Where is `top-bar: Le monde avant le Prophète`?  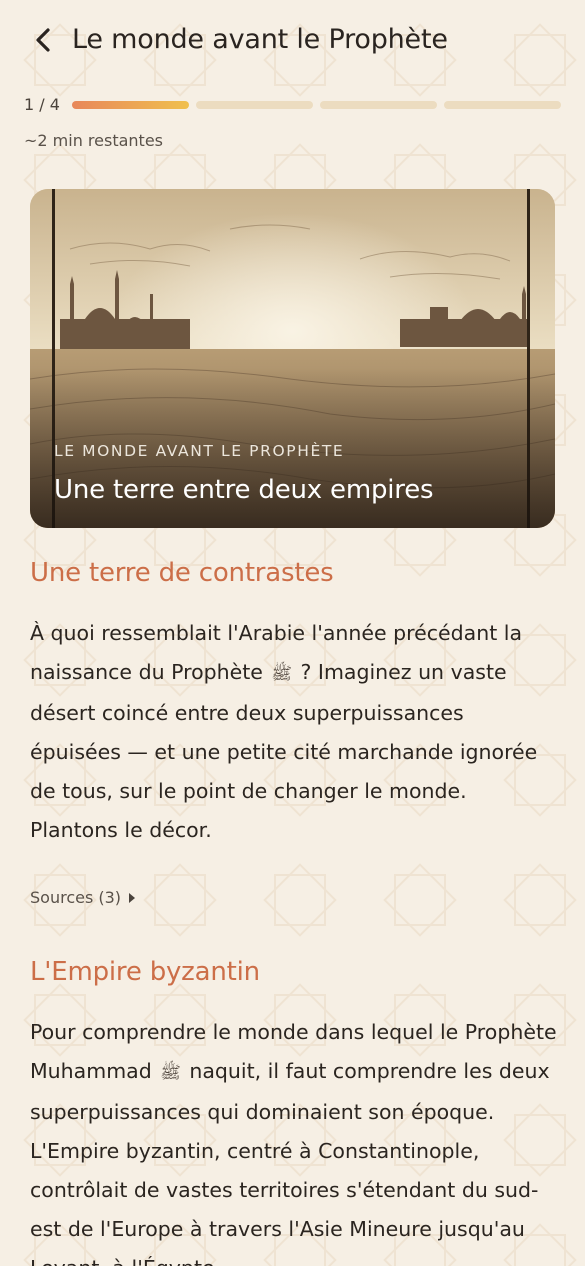 top-bar: Le monde avant le Prophète is located at coordinates (292, 40).